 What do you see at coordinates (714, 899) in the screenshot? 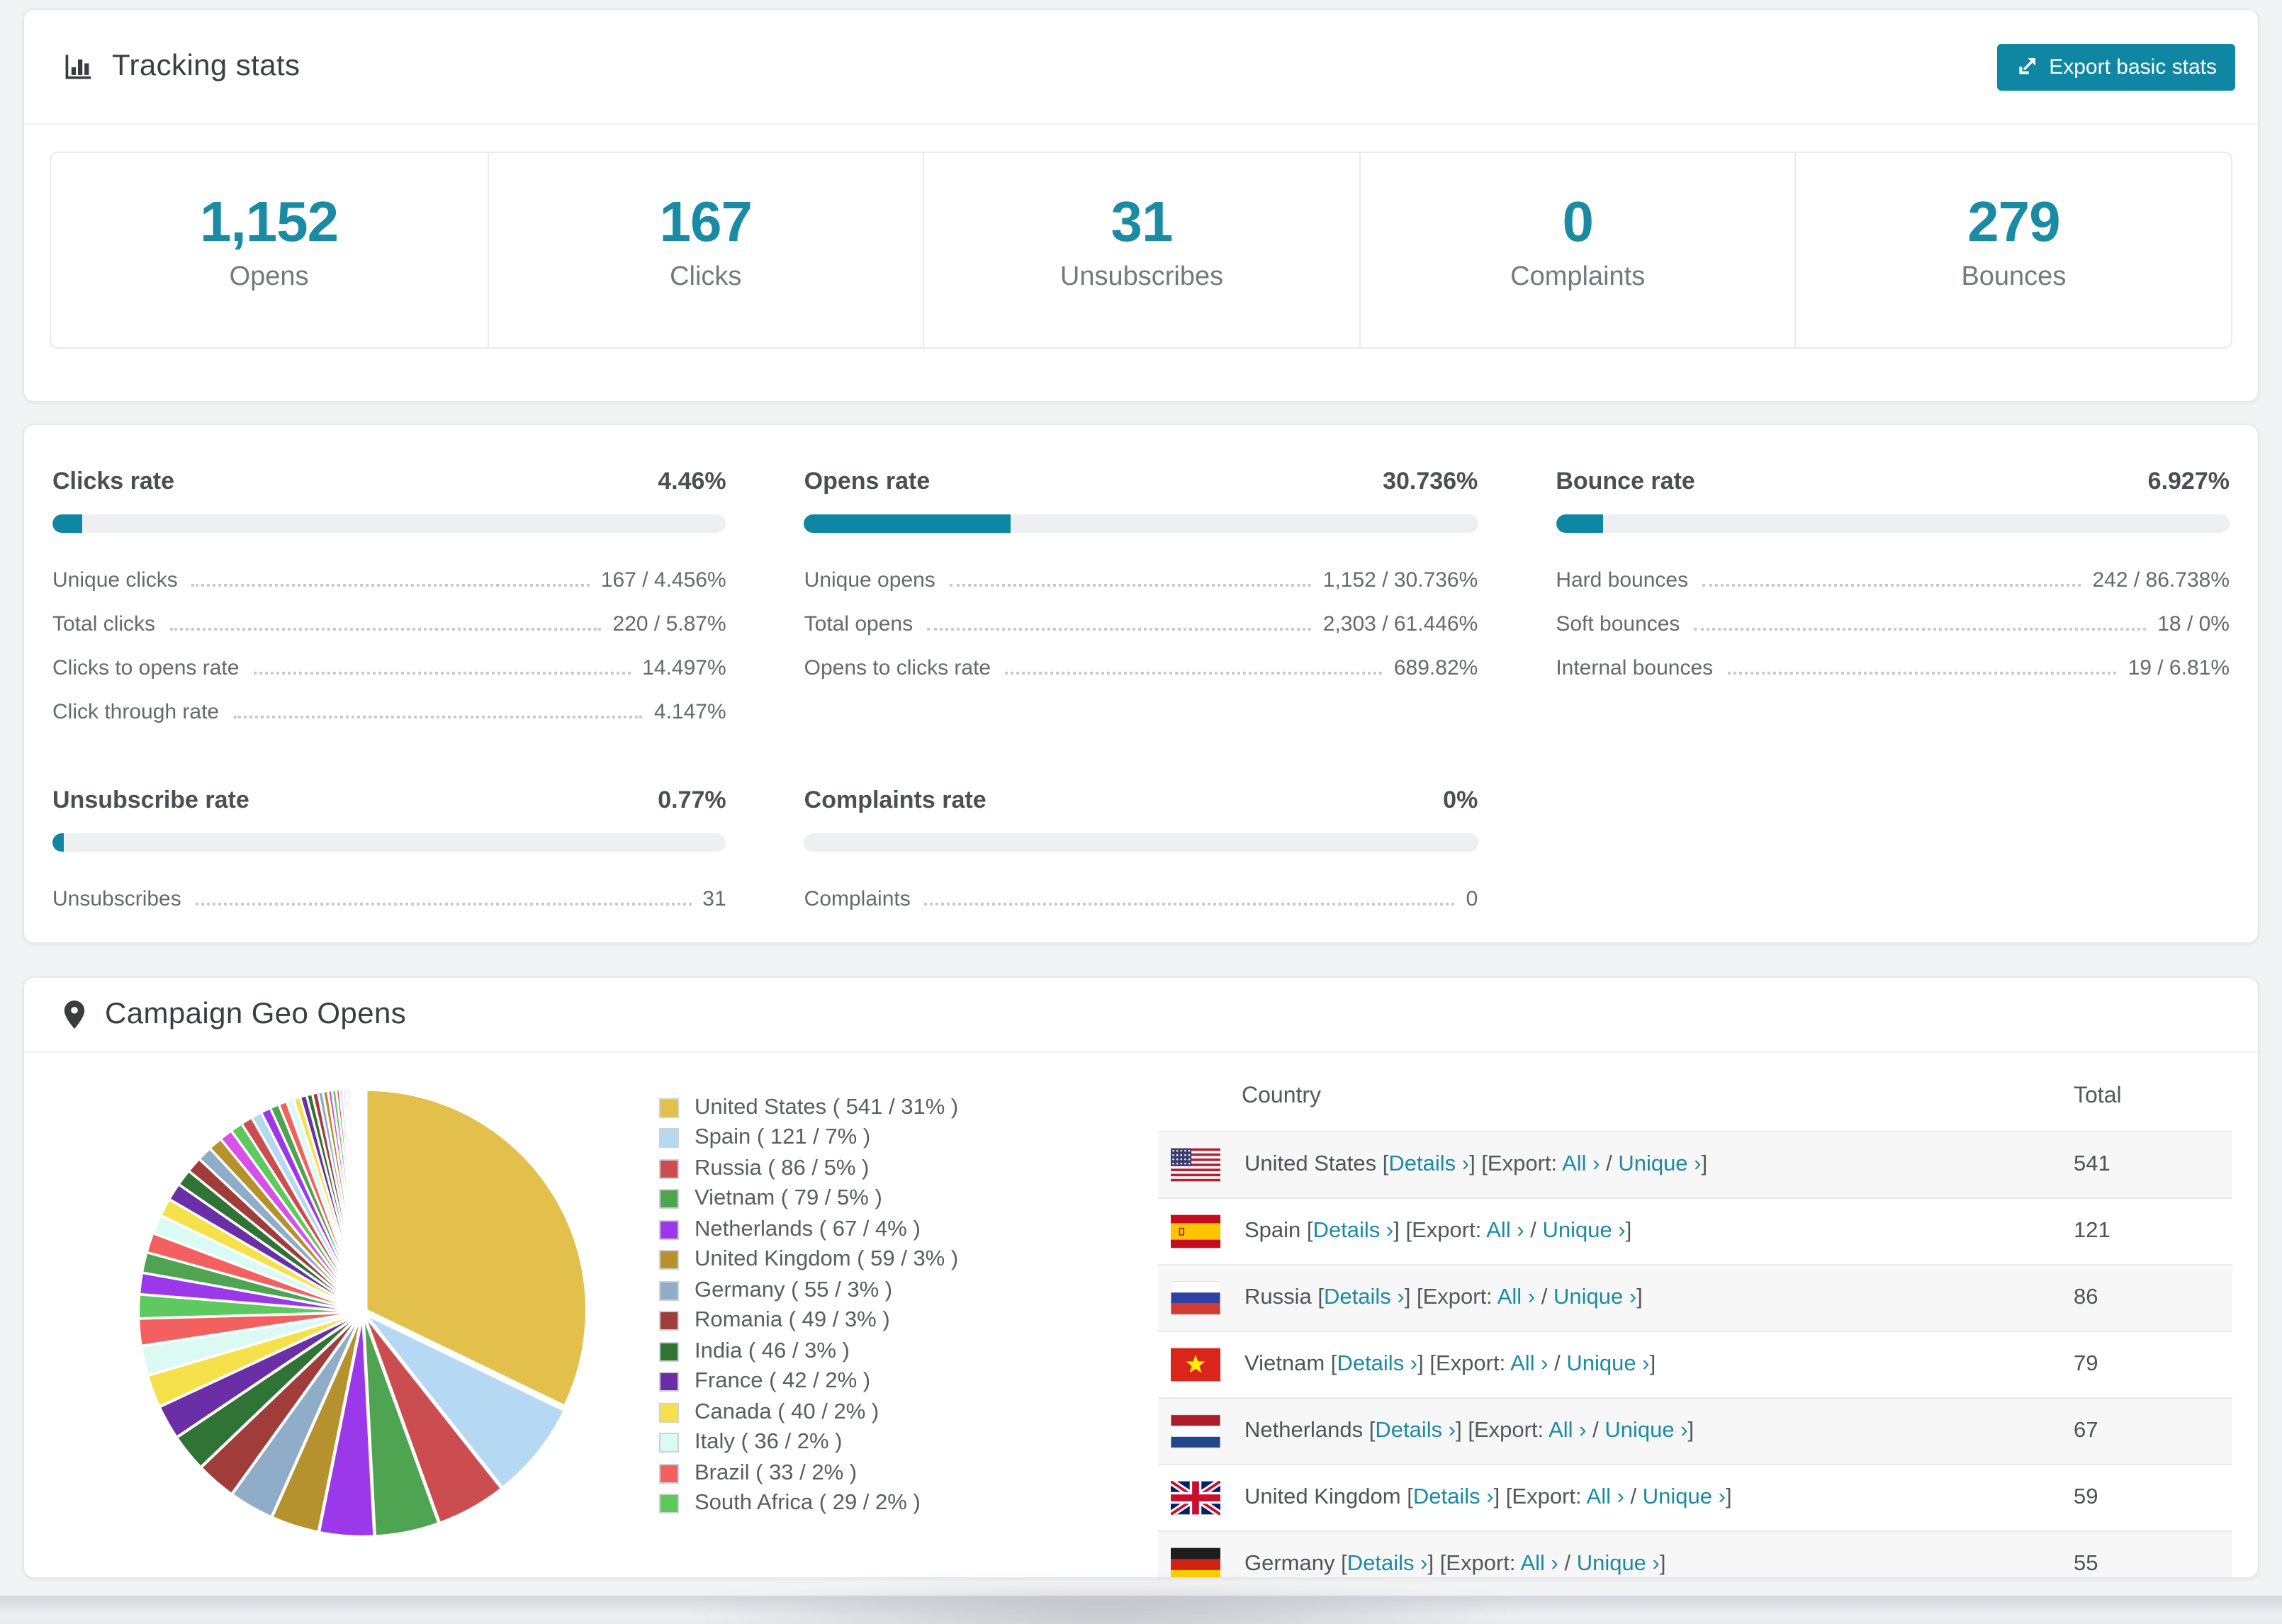
I see `detail-value: 31` at bounding box center [714, 899].